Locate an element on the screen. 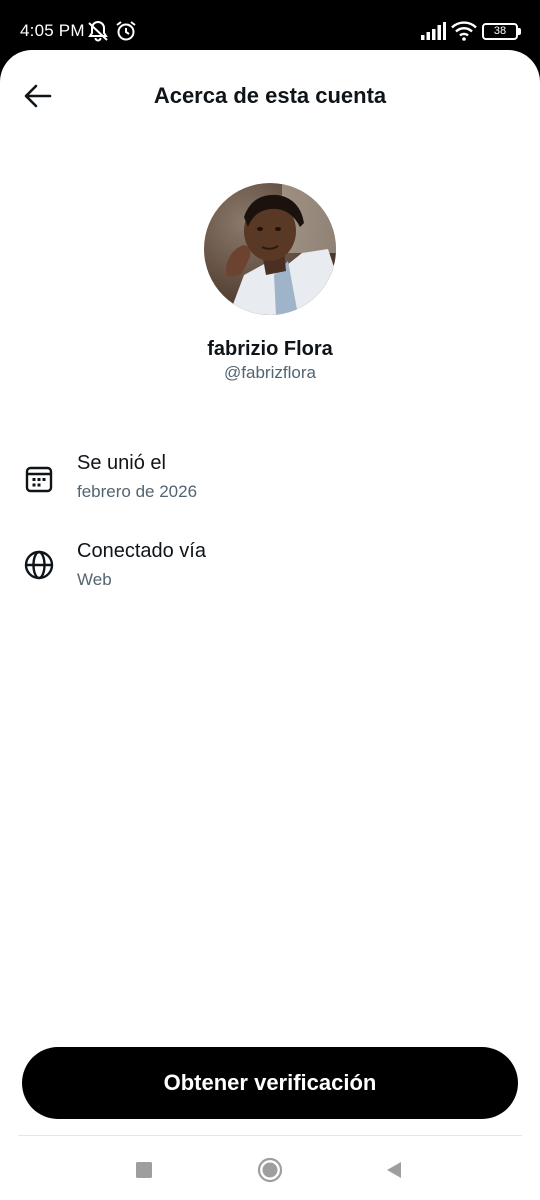 The image size is (540, 1200). avatar-photo is located at coordinates (270, 249).